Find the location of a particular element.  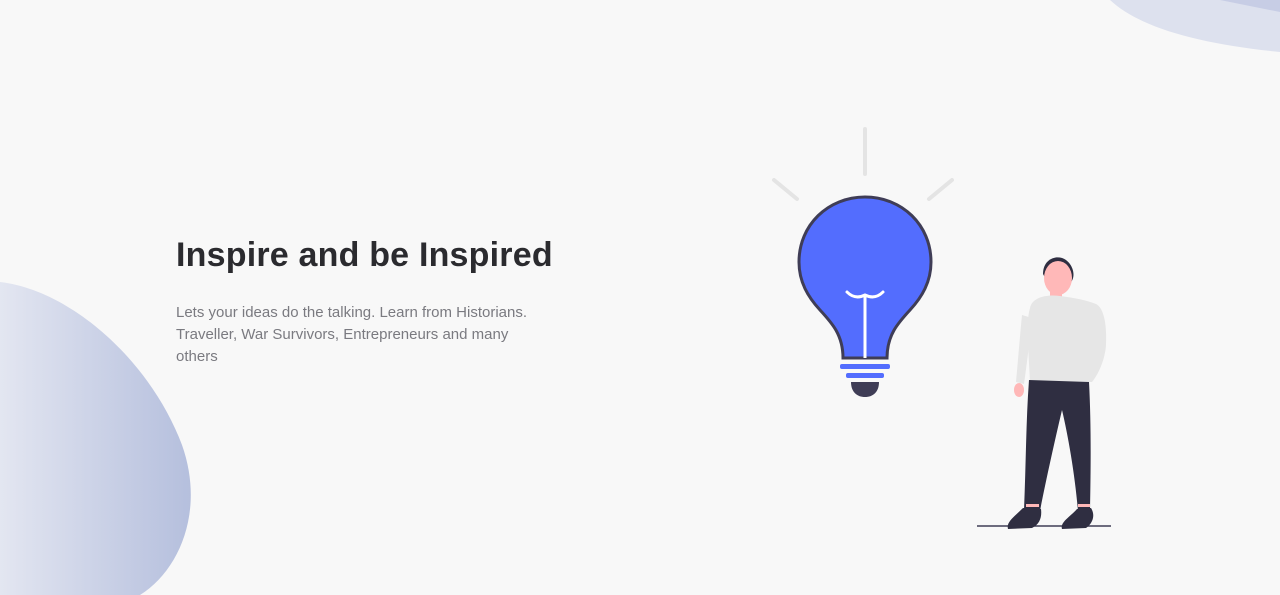

hero-title: Inspire and be Inspired is located at coordinates (364, 255).